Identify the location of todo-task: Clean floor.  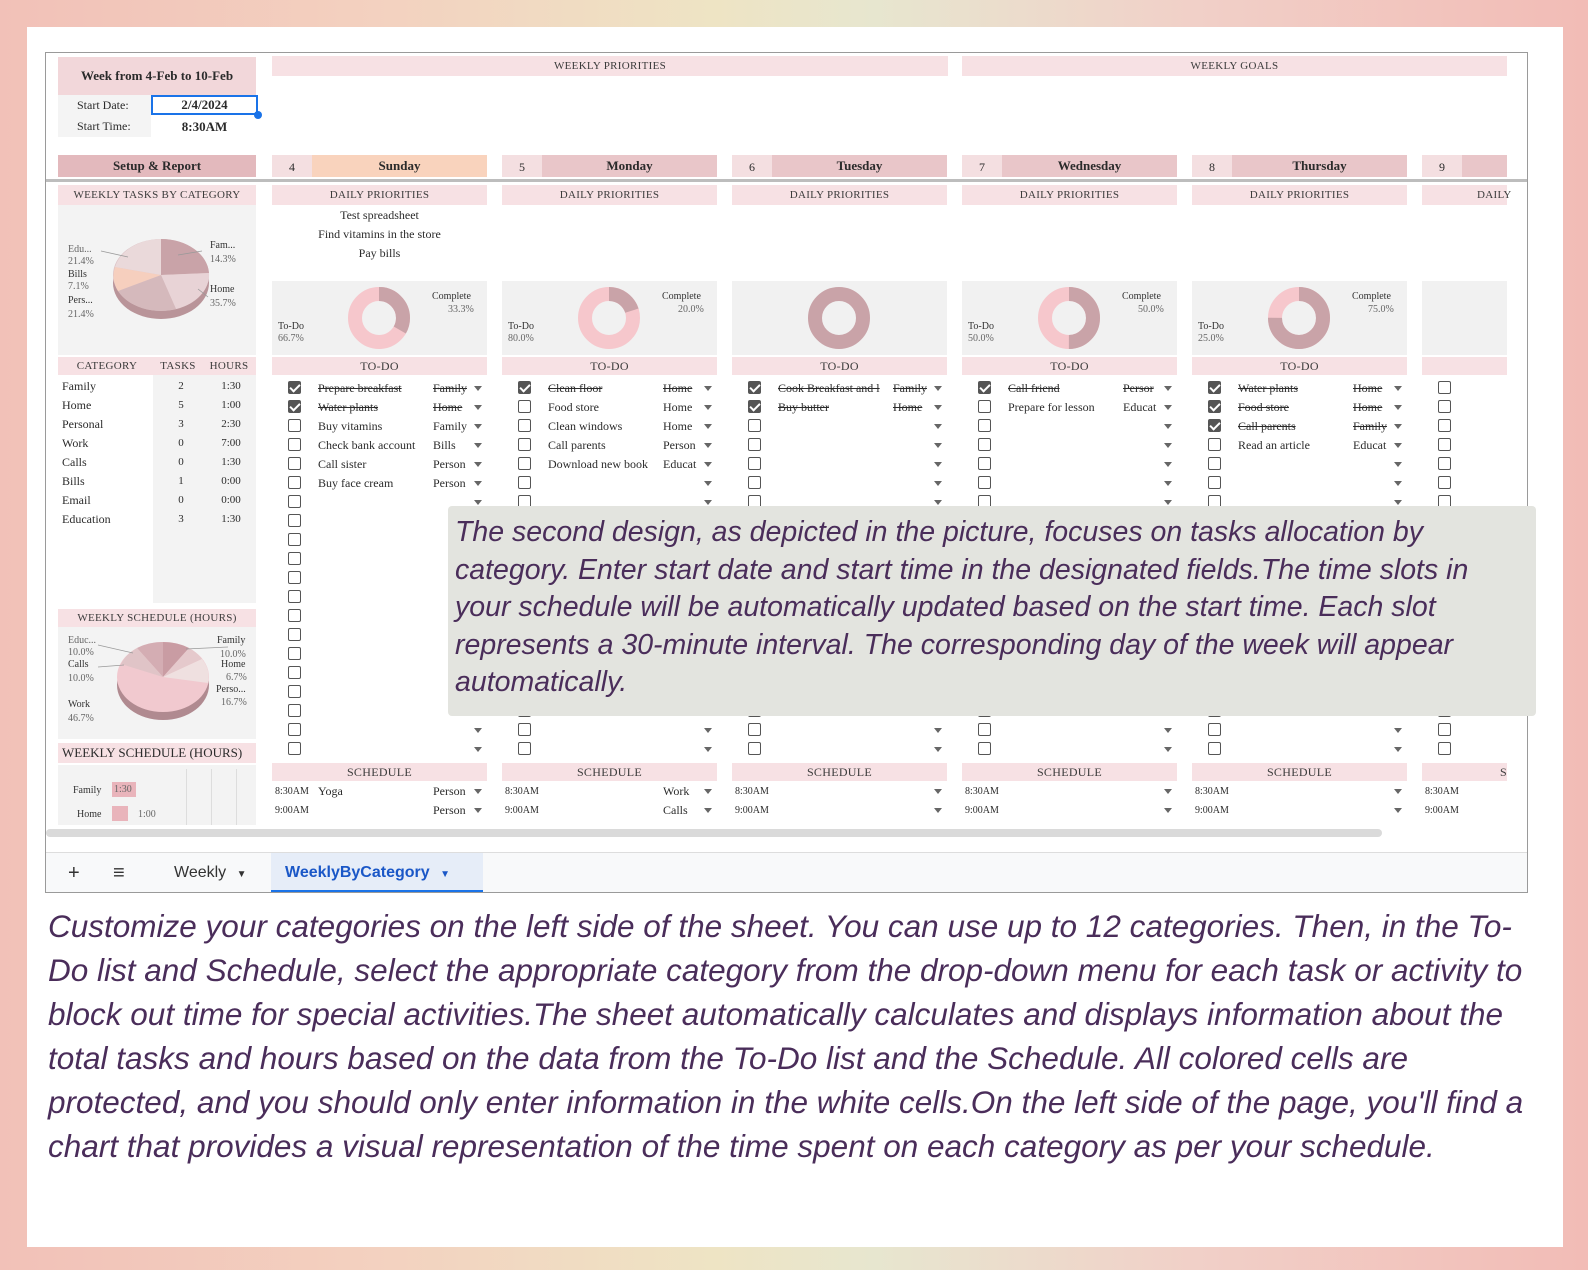
(604, 388).